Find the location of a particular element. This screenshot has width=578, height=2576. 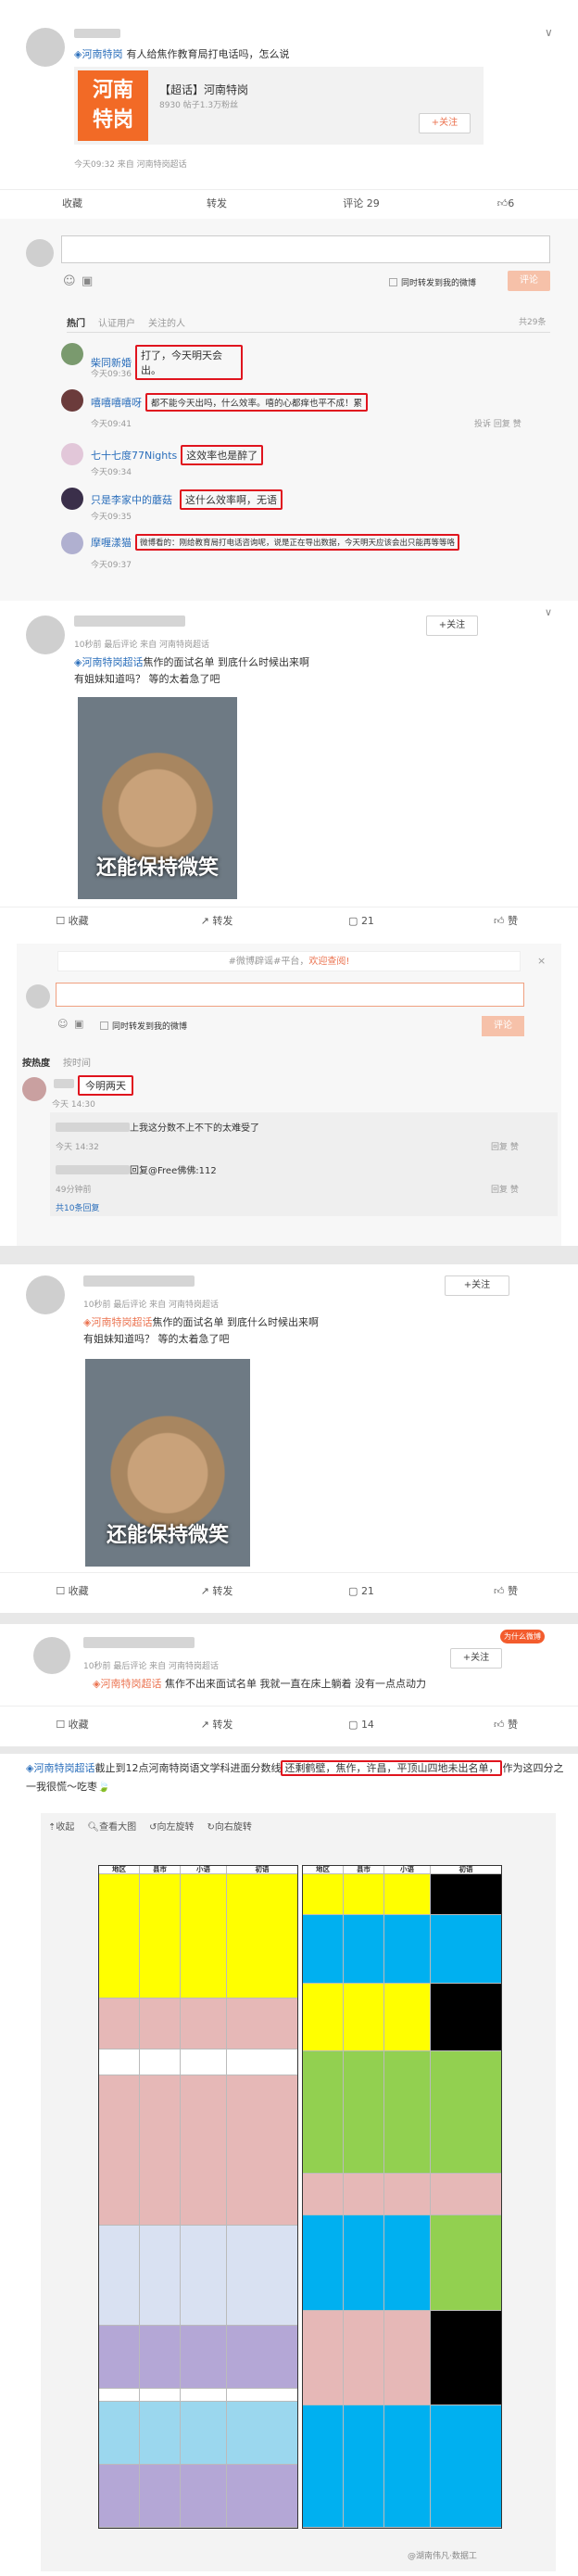

tab-following: 关注的人 is located at coordinates (167, 322).